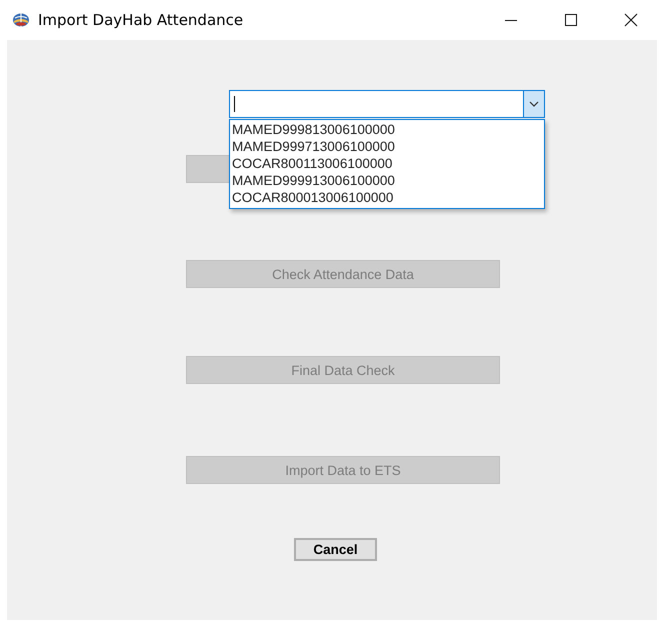  I want to click on chevron-down-icon, so click(534, 104).